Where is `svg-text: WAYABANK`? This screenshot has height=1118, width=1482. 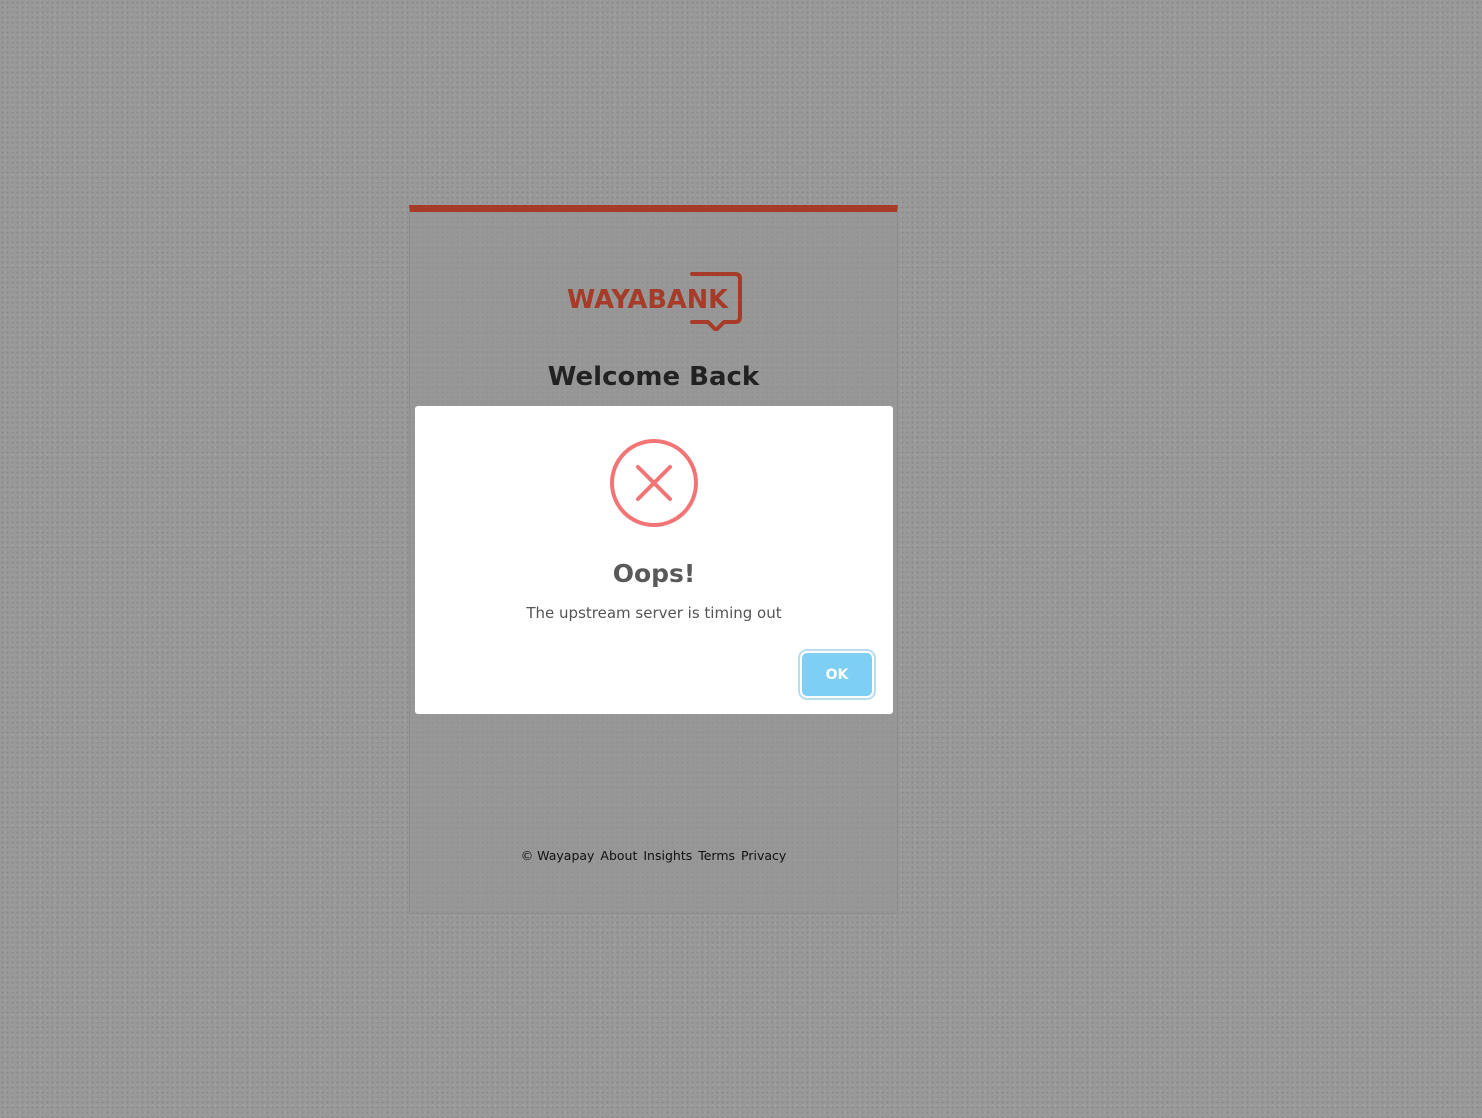 svg-text: WAYABANK is located at coordinates (648, 300).